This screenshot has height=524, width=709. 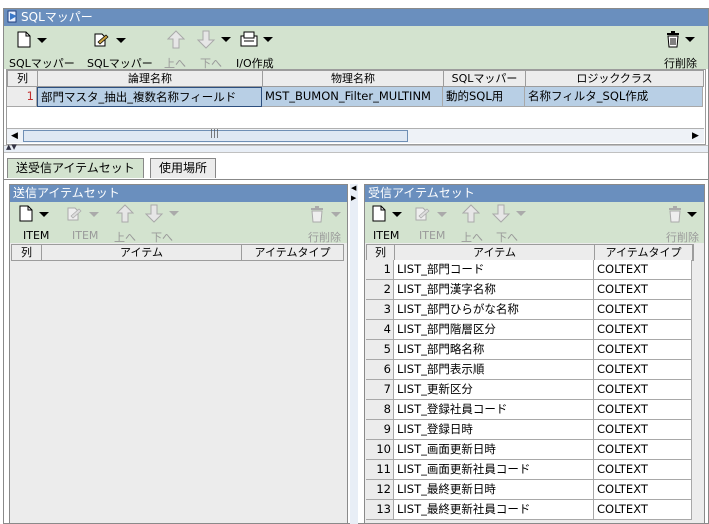 I want to click on cell-mapper: 動的SQL用, so click(x=484, y=97).